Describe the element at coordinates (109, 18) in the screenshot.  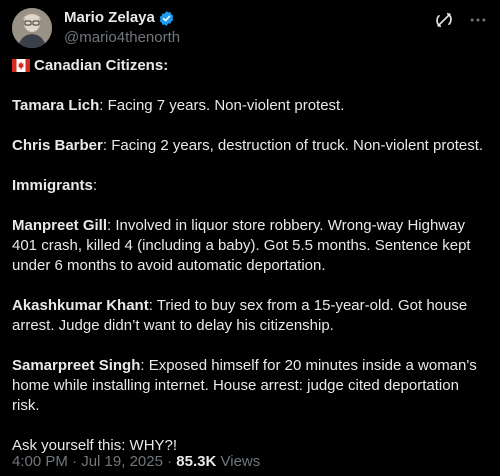
I see `display-name: Mario Zelaya` at that location.